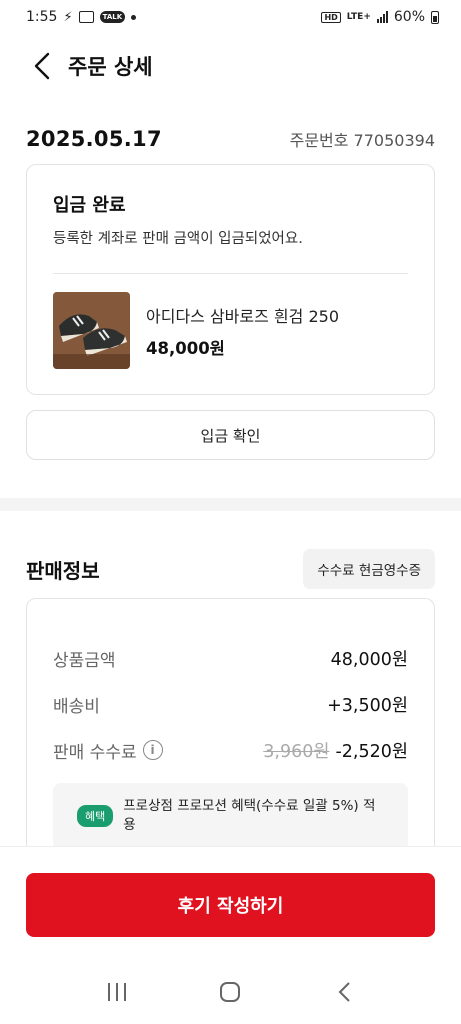 This screenshot has width=461, height=1024. Describe the element at coordinates (369, 569) in the screenshot. I see `fee-cash-receipt-button: 수수료 현금영수증` at that location.